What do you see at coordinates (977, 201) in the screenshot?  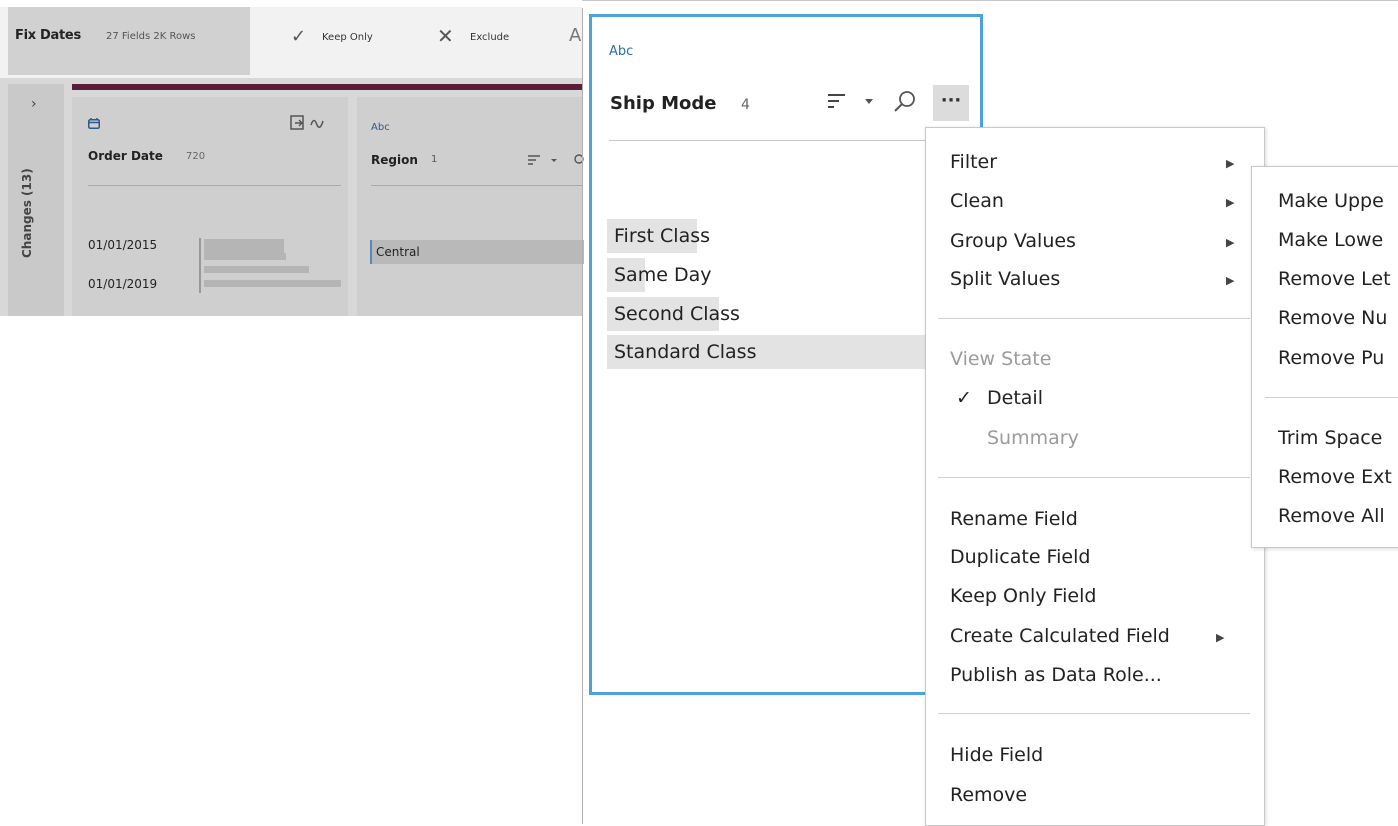 I see `menu-item-clean: Clean` at bounding box center [977, 201].